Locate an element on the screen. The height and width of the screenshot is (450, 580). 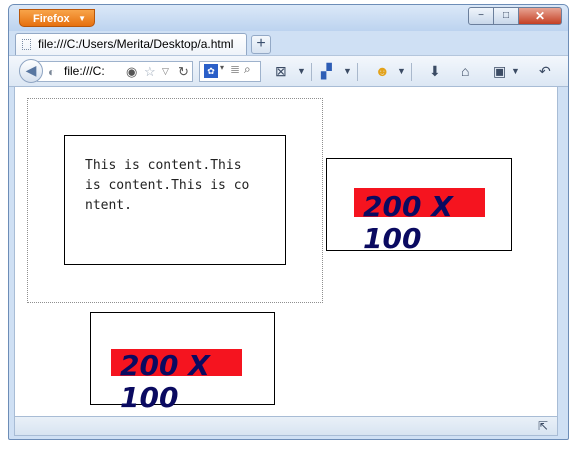
new-tab-button: + is located at coordinates (261, 44).